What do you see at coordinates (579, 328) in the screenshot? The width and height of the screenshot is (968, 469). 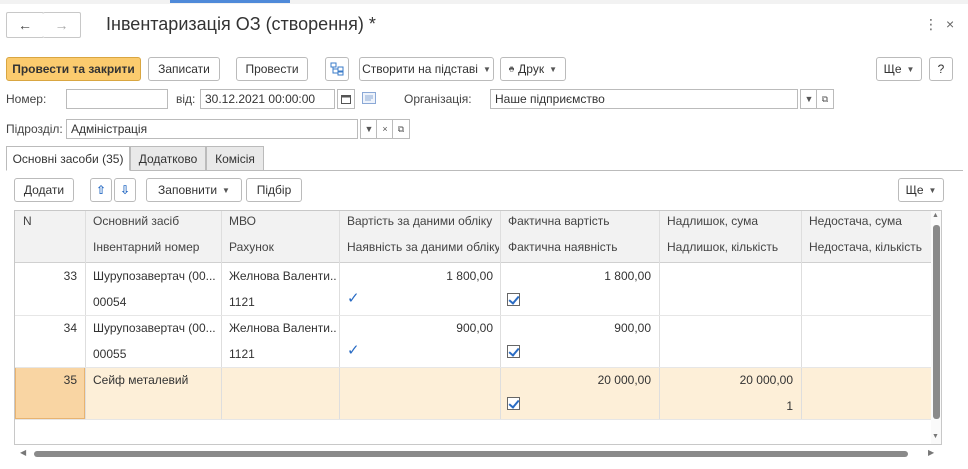 I see `actual-value-cell: 900,00` at bounding box center [579, 328].